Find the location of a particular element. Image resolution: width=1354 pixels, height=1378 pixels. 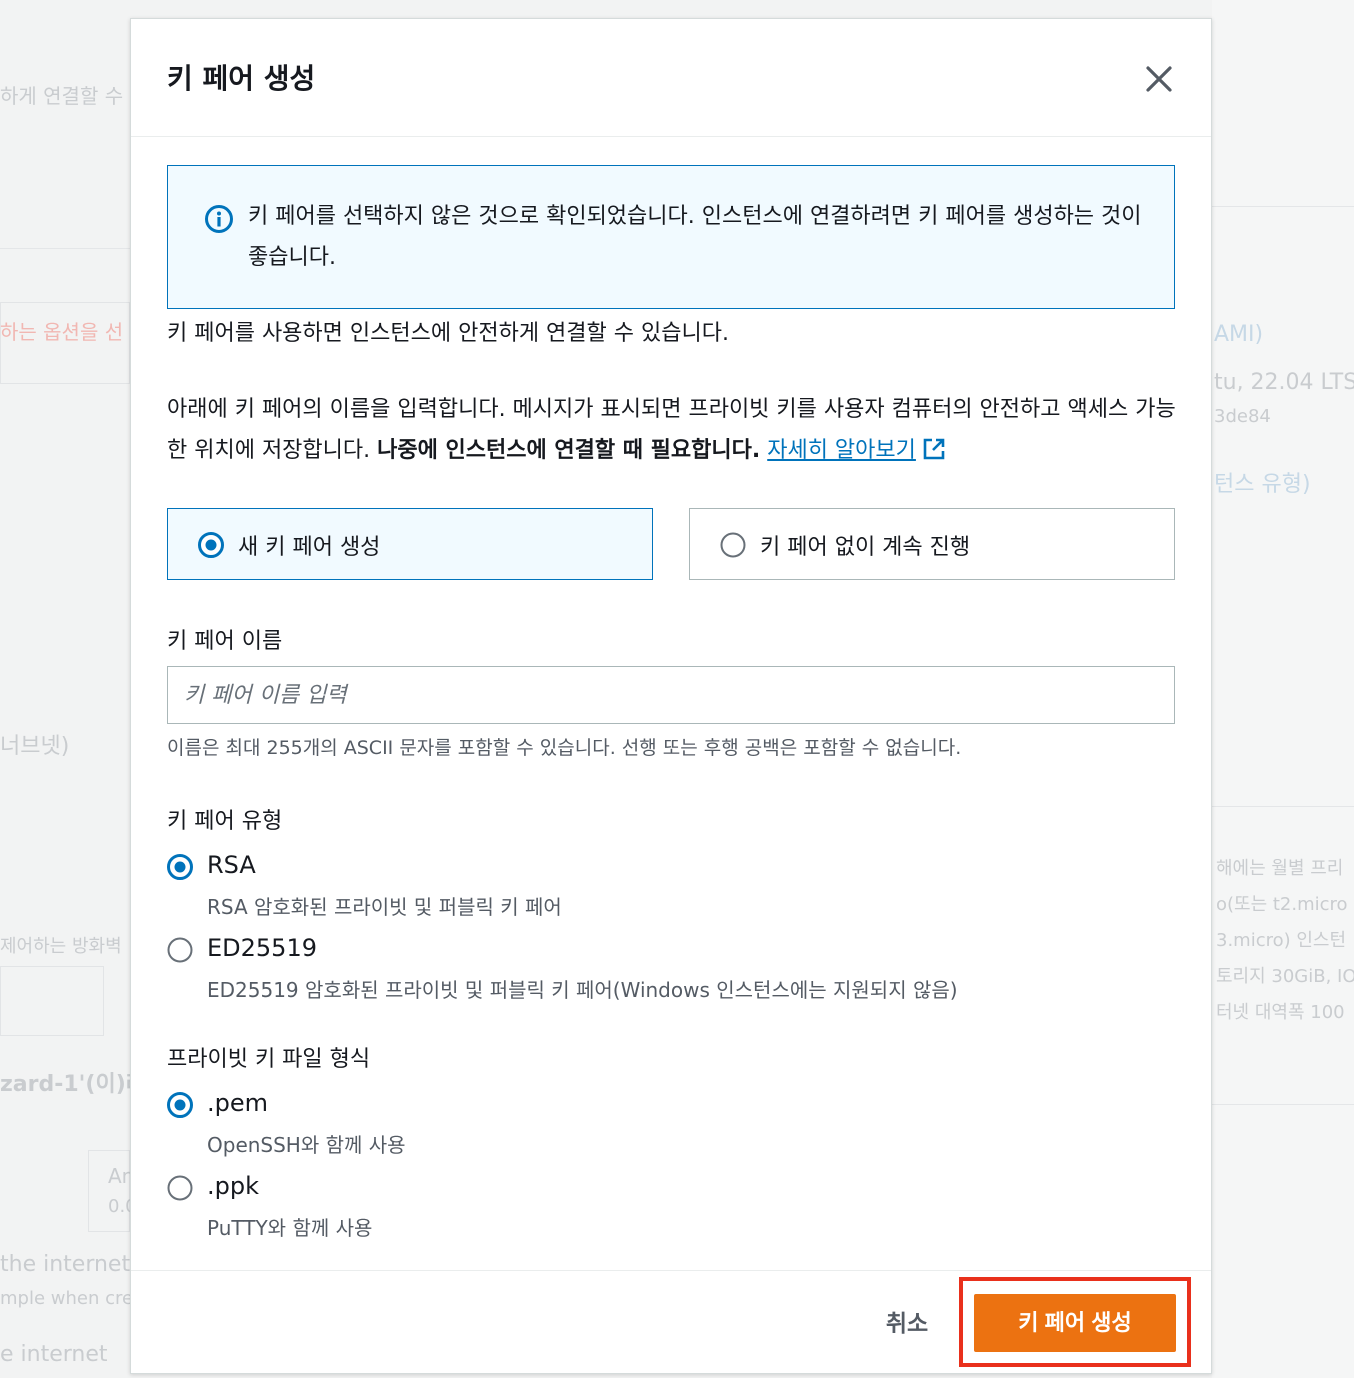

learn-more-link: 자세히 알아보기 is located at coordinates (841, 450).